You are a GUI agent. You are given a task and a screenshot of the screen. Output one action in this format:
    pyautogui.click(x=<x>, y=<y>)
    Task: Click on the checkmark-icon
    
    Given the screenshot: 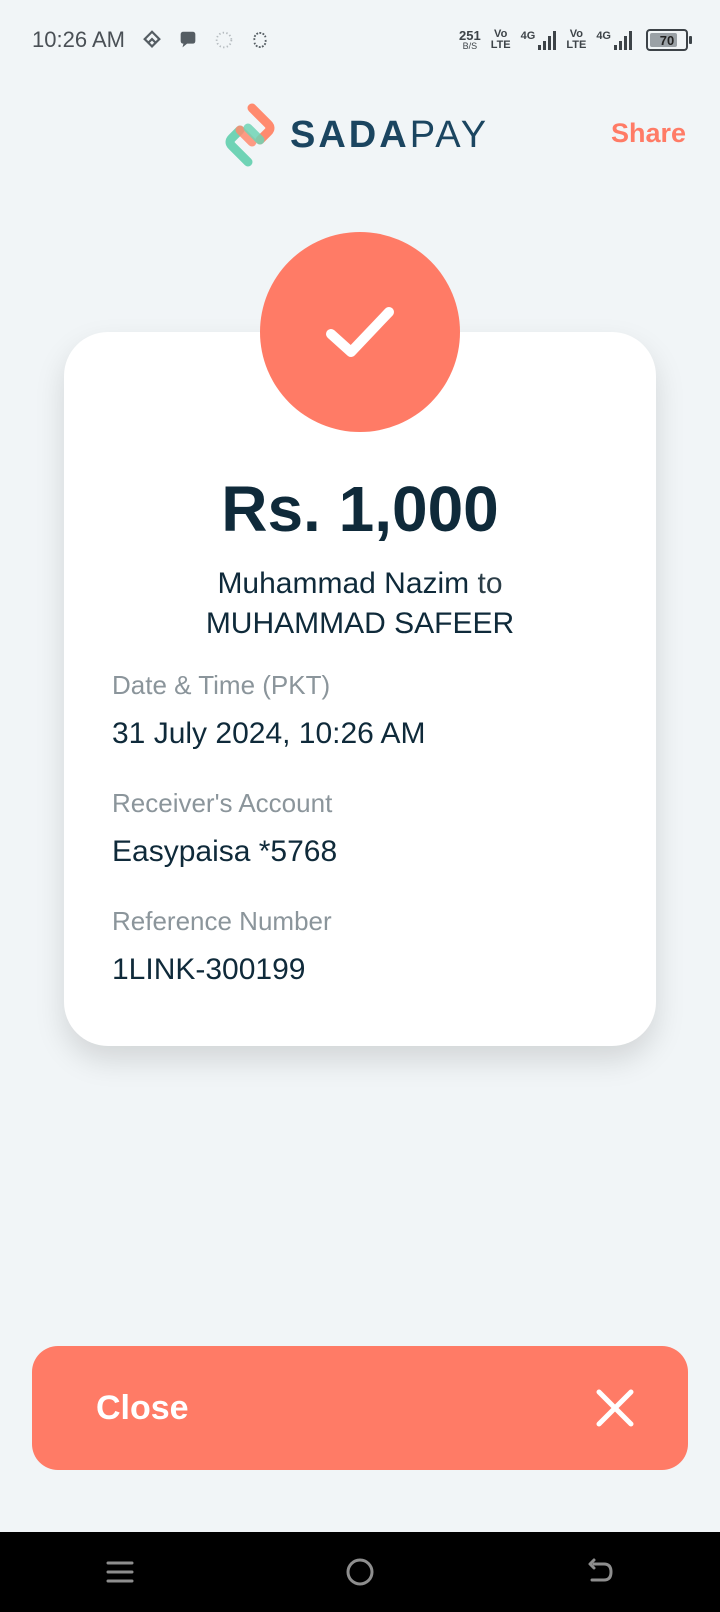 What is the action you would take?
    pyautogui.click(x=360, y=332)
    